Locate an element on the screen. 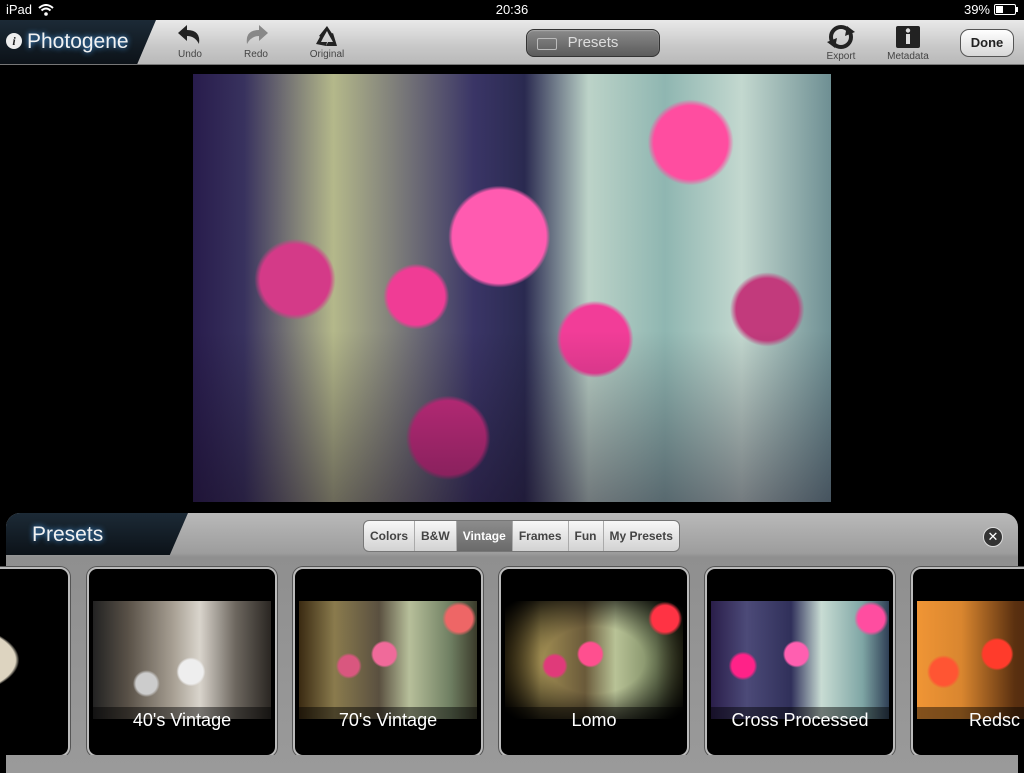 The width and height of the screenshot is (1024, 773). preset-card: Lomo is located at coordinates (594, 661).